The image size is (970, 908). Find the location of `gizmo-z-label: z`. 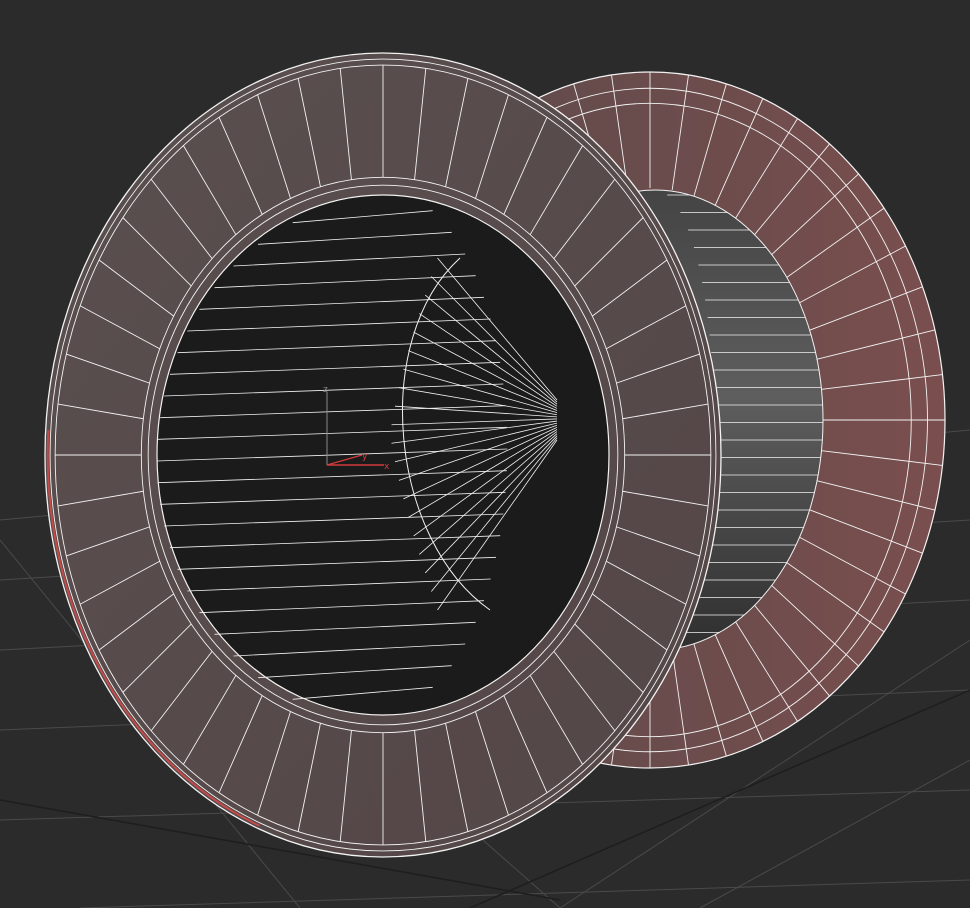

gizmo-z-label: z is located at coordinates (325, 390).